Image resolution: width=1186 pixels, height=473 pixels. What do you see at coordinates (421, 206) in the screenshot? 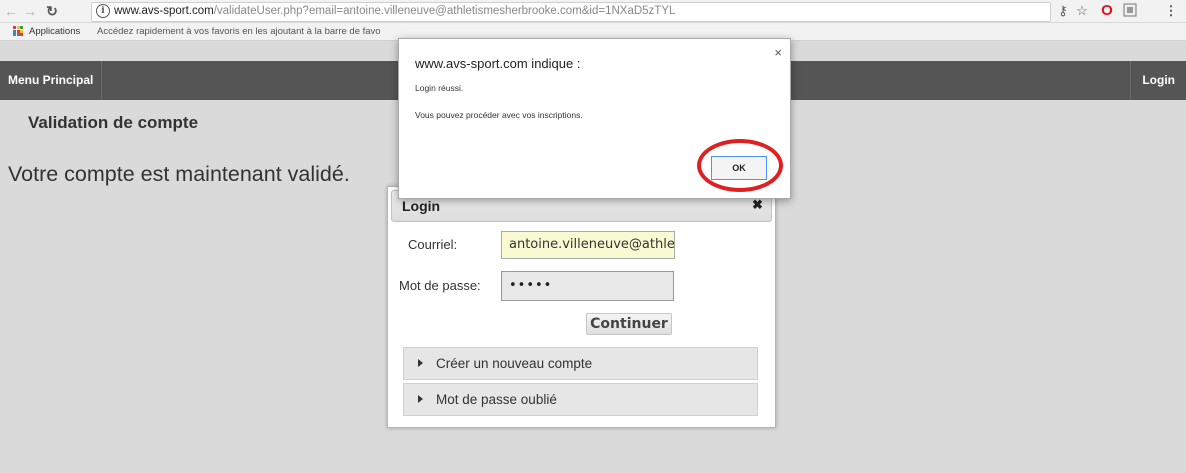
I see `login-dialog-title: Login` at bounding box center [421, 206].